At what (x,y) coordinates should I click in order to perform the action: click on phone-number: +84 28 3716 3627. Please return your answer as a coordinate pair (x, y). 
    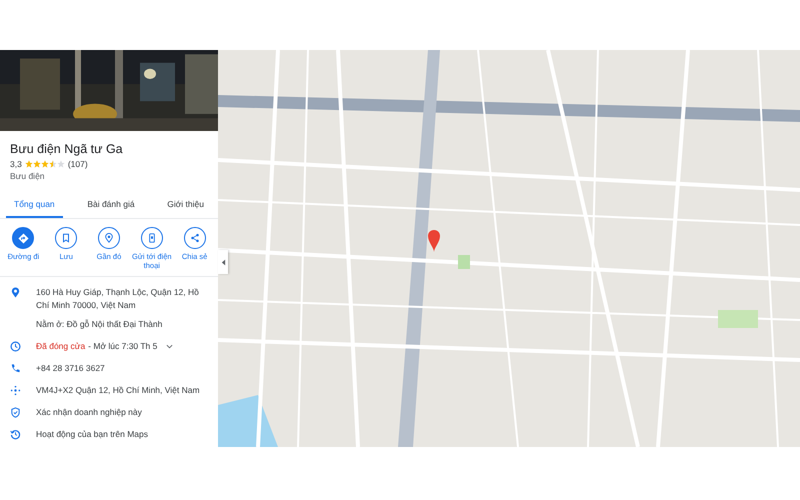
    Looking at the image, I should click on (70, 368).